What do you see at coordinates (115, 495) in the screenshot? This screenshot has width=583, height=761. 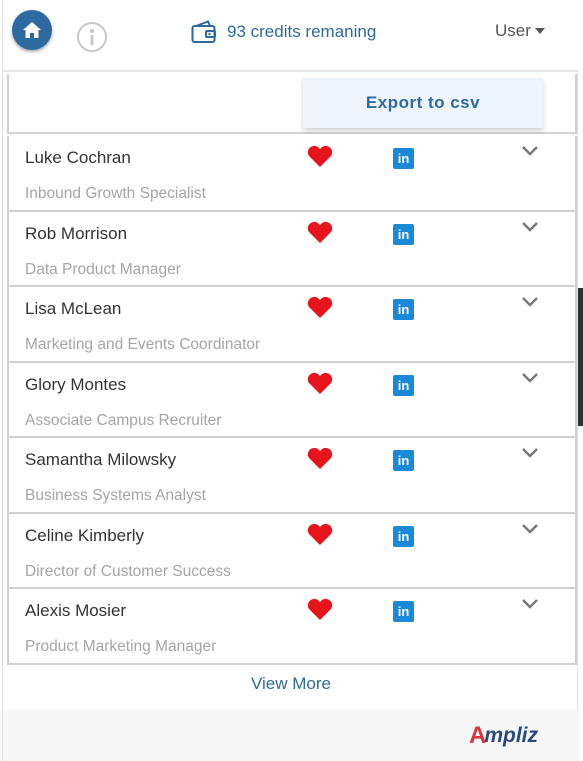 I see `contact-title: Business Systems Analyst` at bounding box center [115, 495].